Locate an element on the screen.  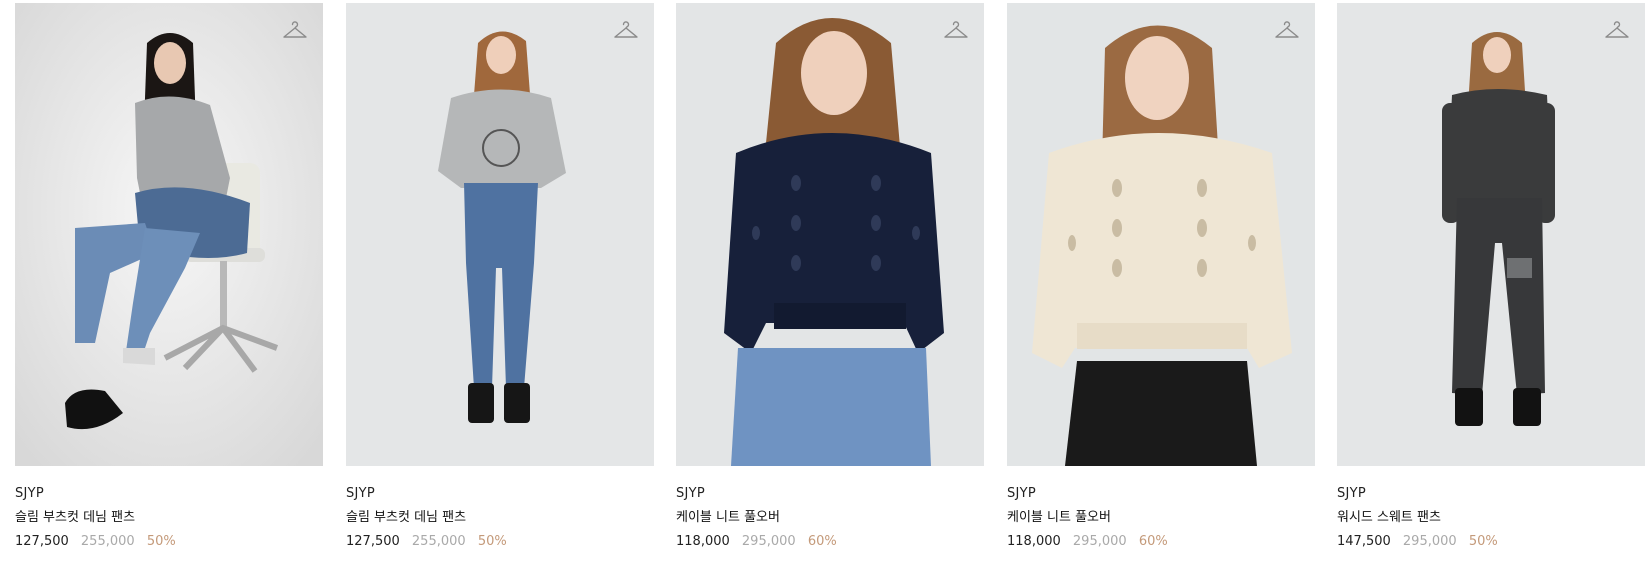
product-name: 워시드 스웨트 팬츠 is located at coordinates (1491, 517).